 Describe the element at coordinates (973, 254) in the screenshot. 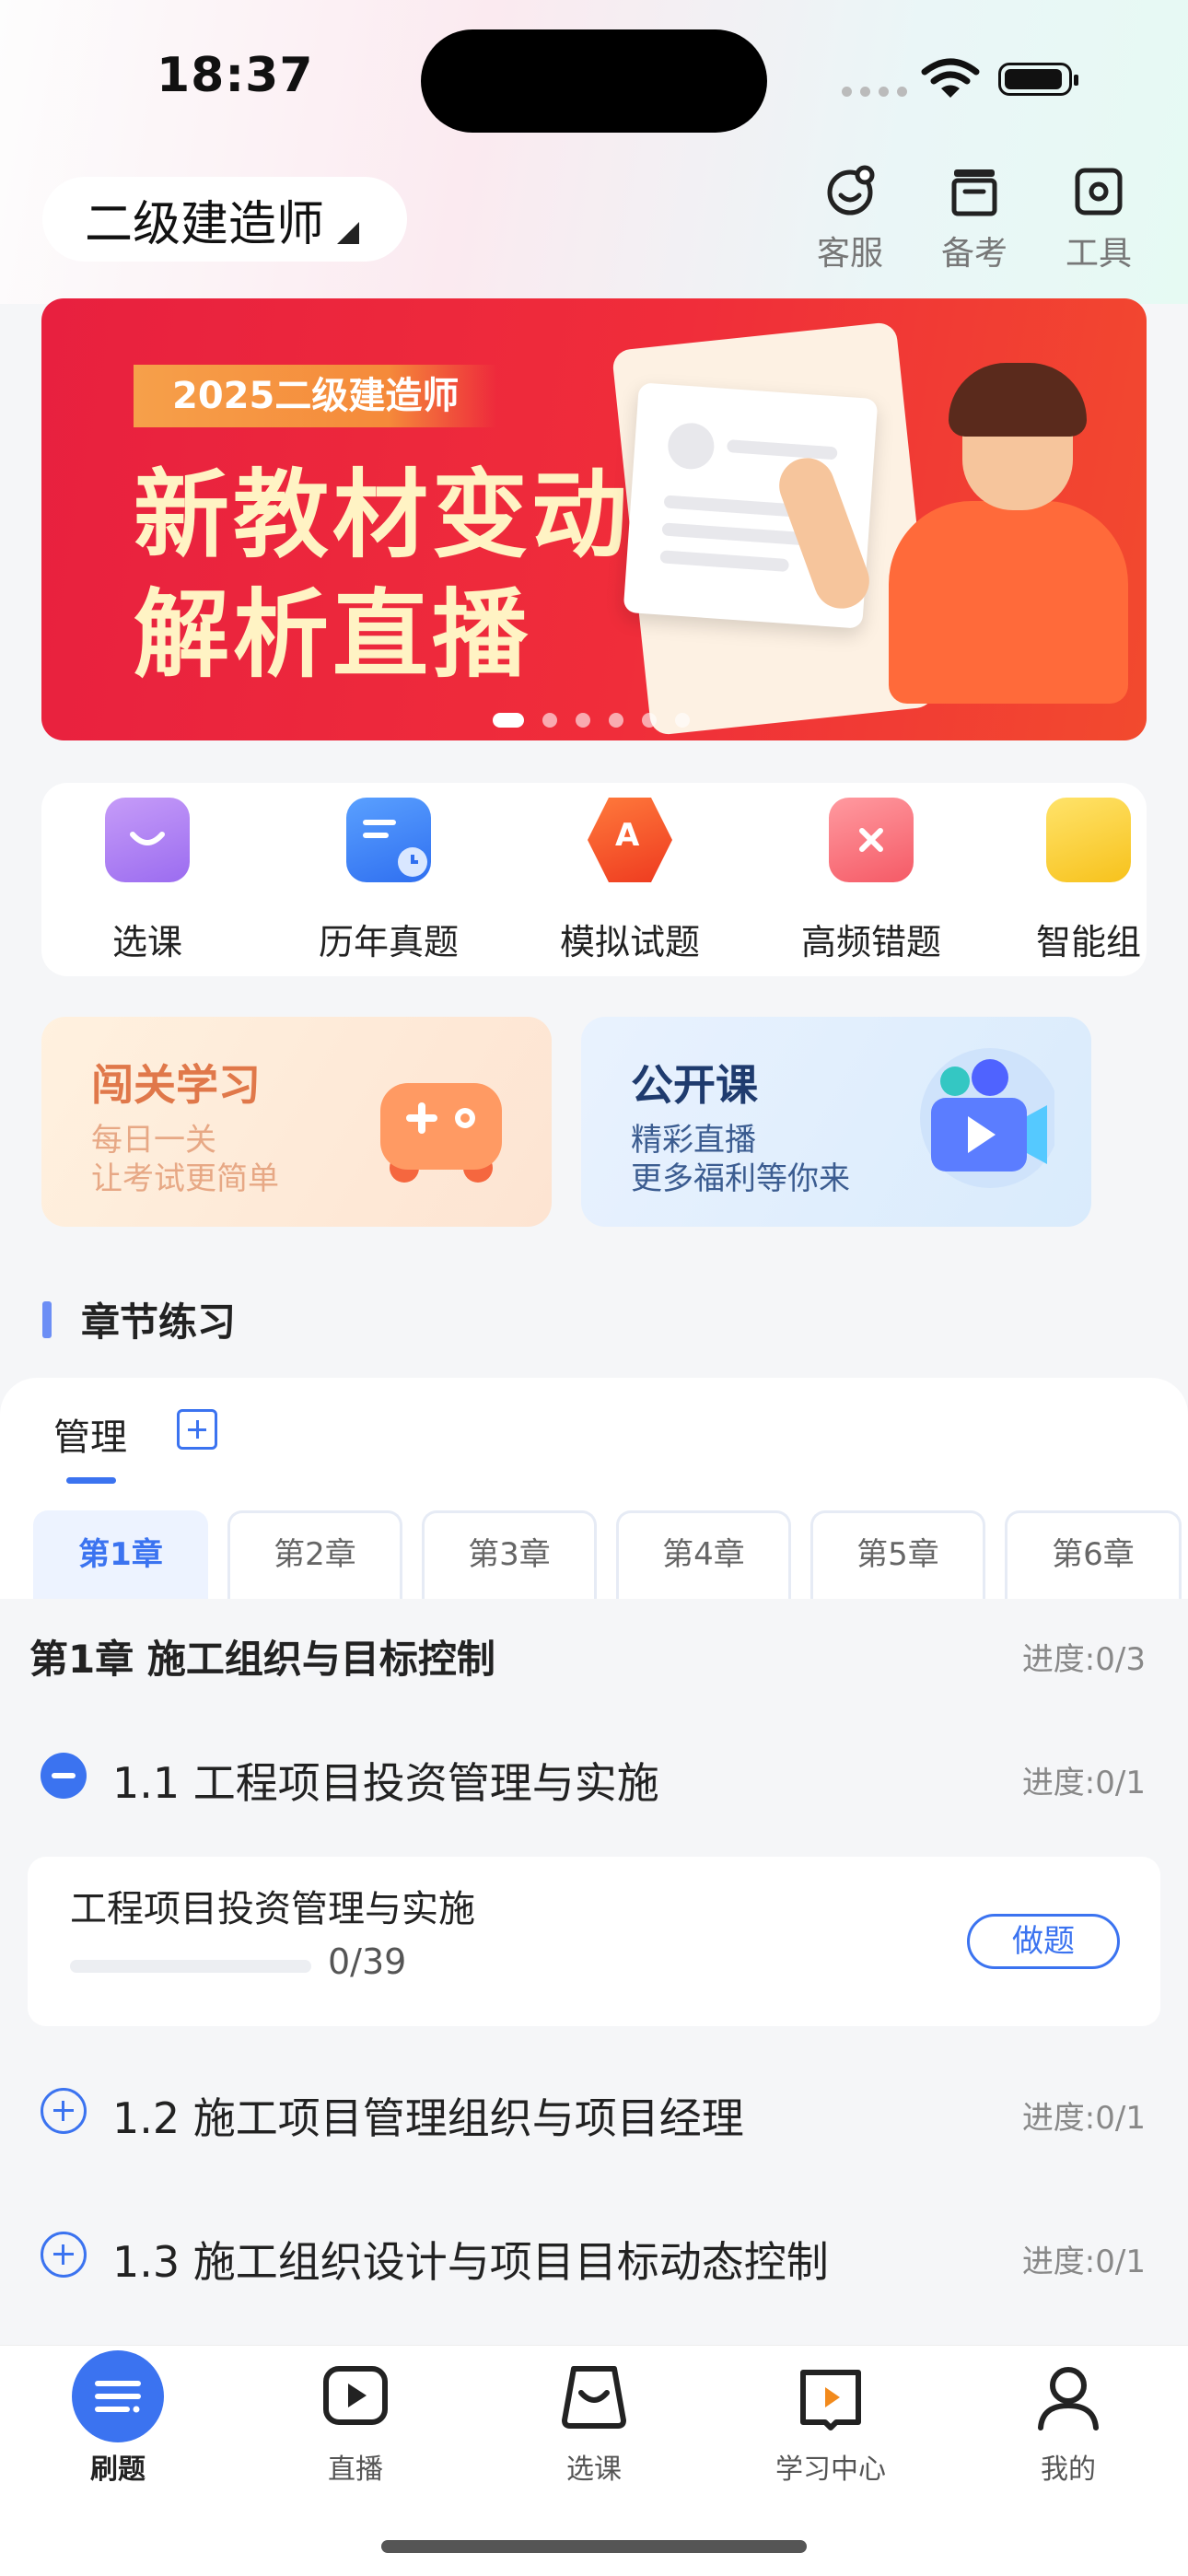

I see `tool-label: 备考` at that location.